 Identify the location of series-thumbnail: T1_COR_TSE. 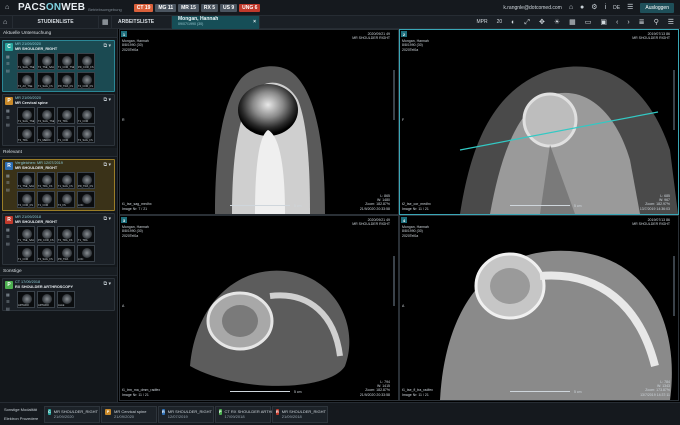
(66, 61).